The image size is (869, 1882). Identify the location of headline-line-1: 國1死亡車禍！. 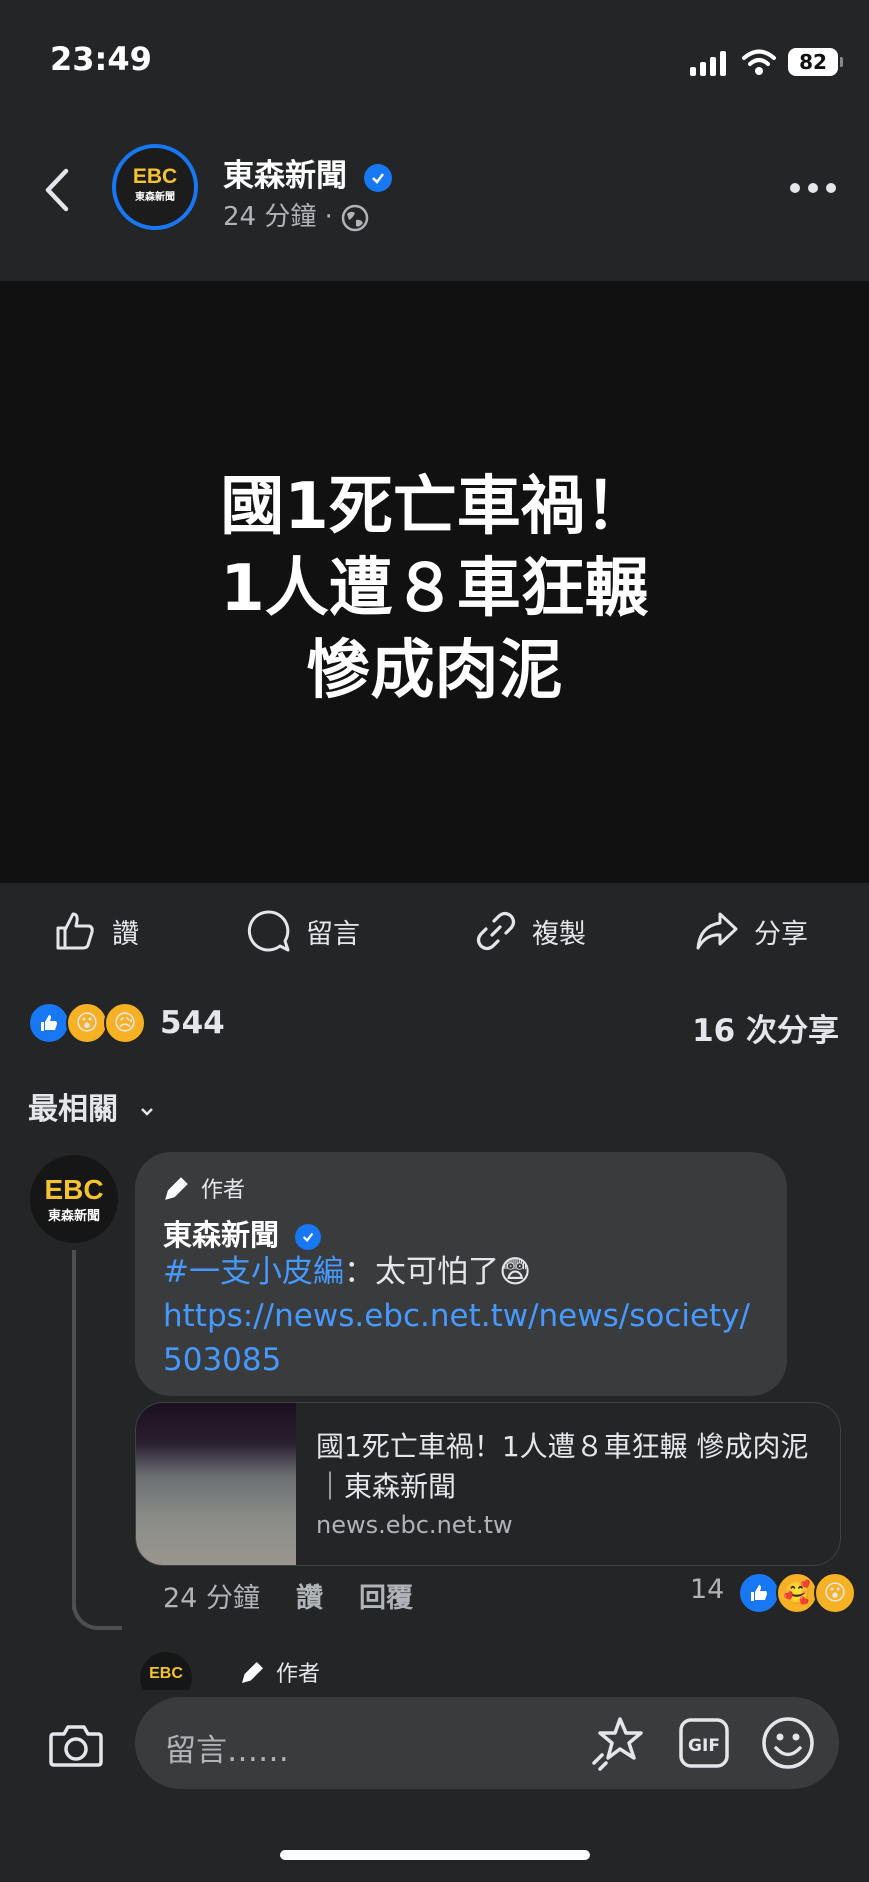
(434, 507).